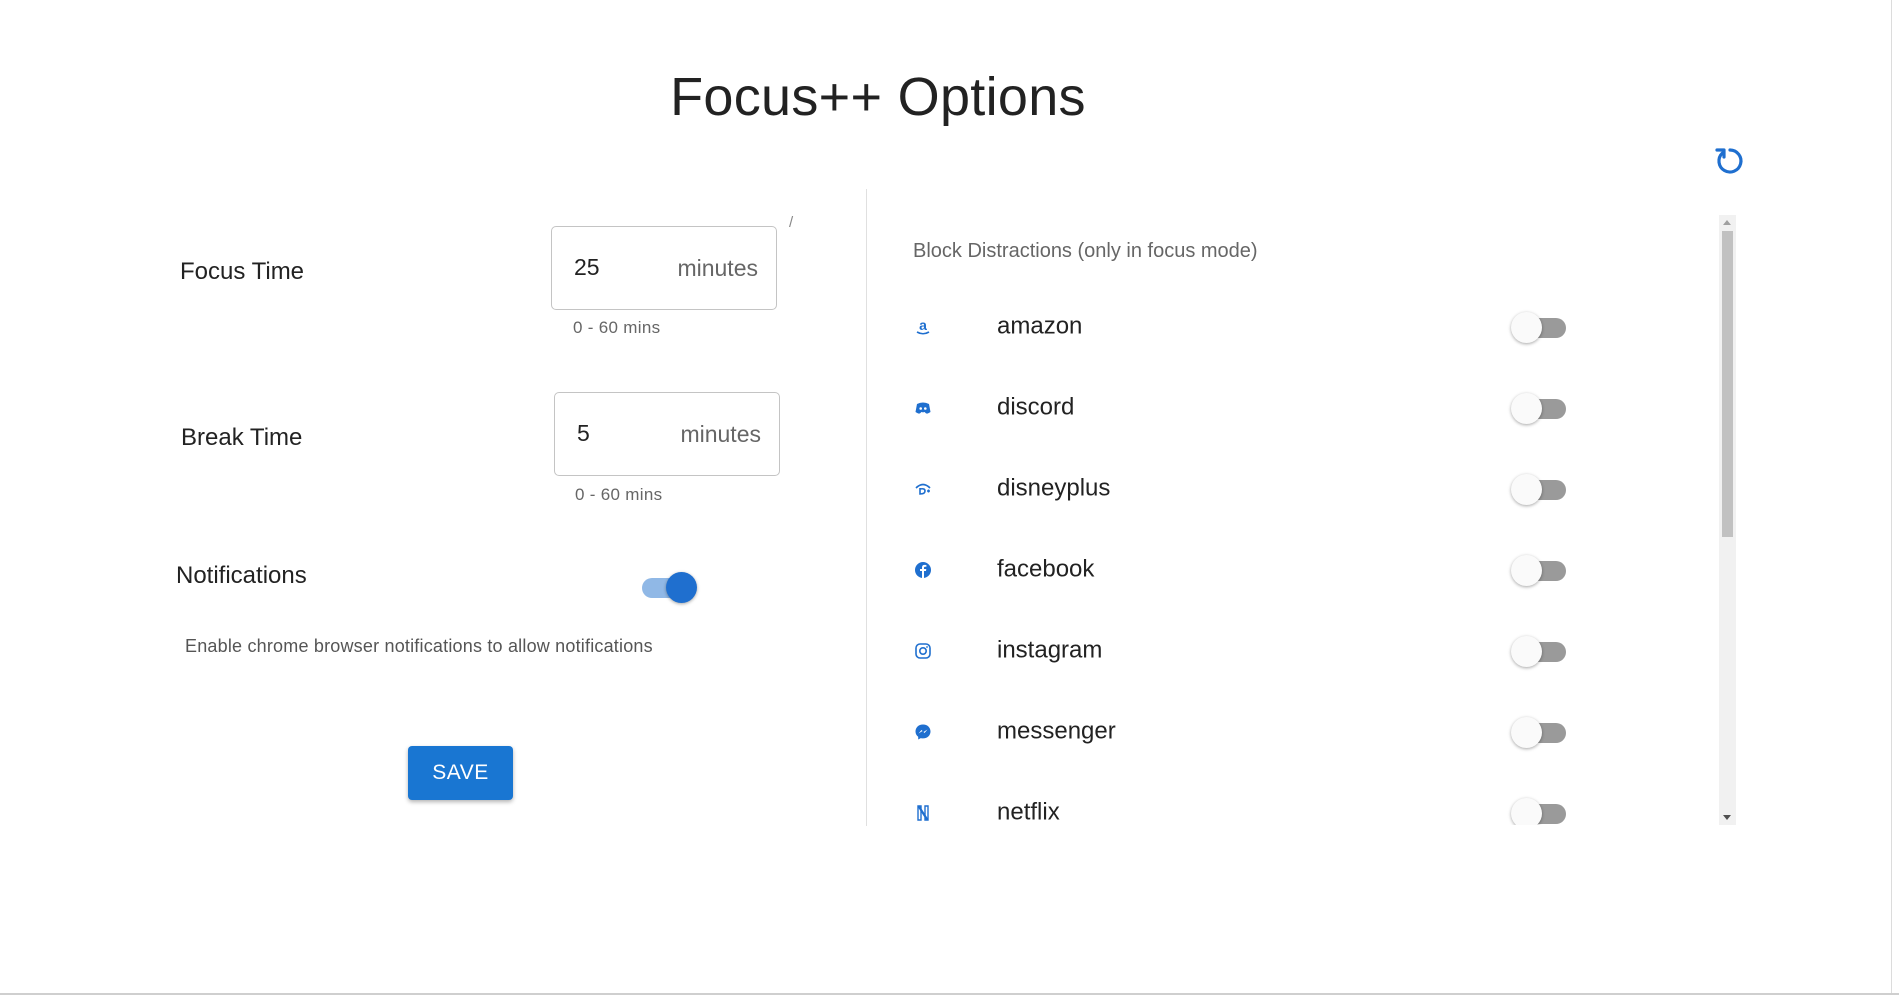 Image resolution: width=1899 pixels, height=997 pixels. Describe the element at coordinates (1308, 407) in the screenshot. I see `site-row-discord: discord` at that location.